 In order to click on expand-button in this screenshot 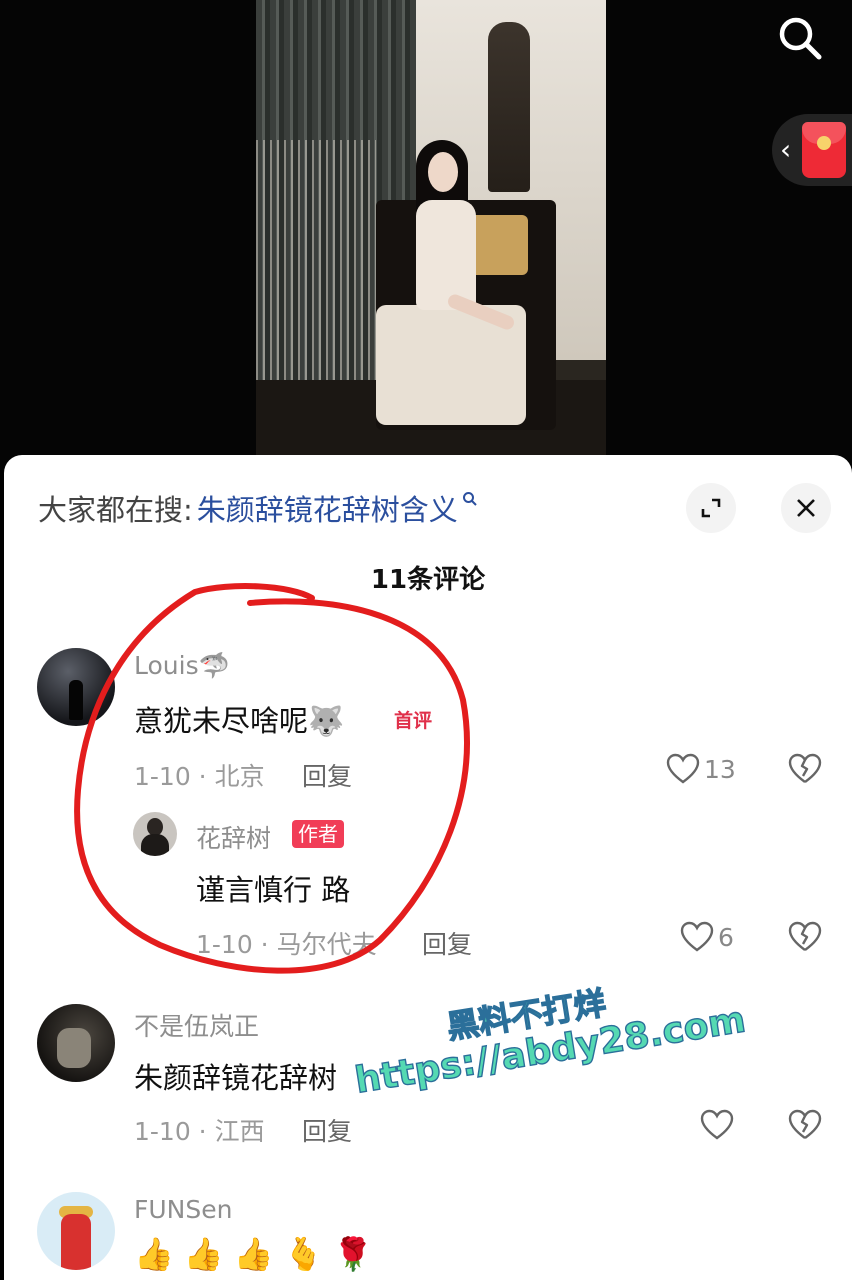, I will do `click(711, 508)`.